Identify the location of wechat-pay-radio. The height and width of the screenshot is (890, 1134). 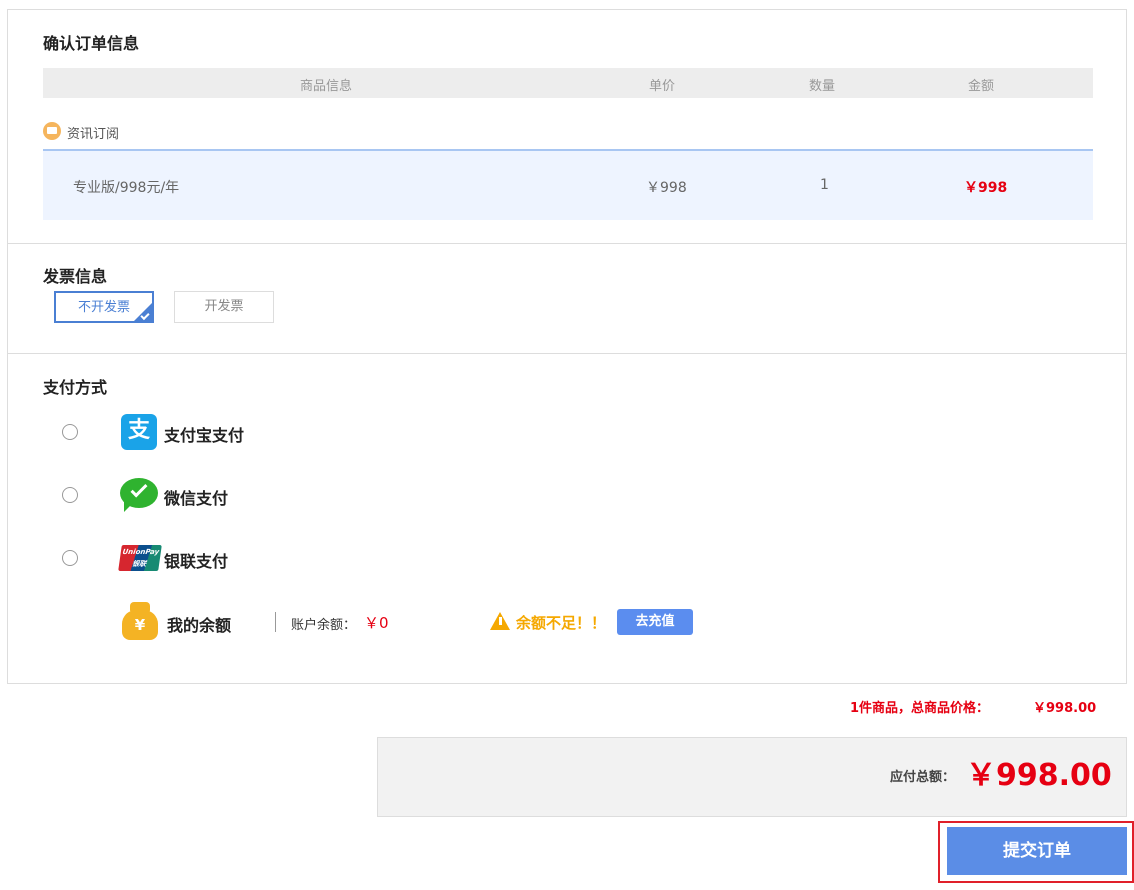
(70, 495).